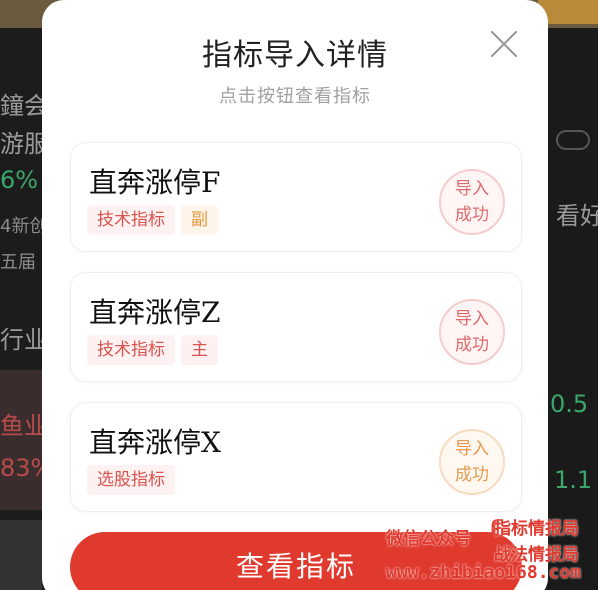 This screenshot has height=590, width=598. What do you see at coordinates (199, 220) in the screenshot?
I see `sub-tag: 副` at bounding box center [199, 220].